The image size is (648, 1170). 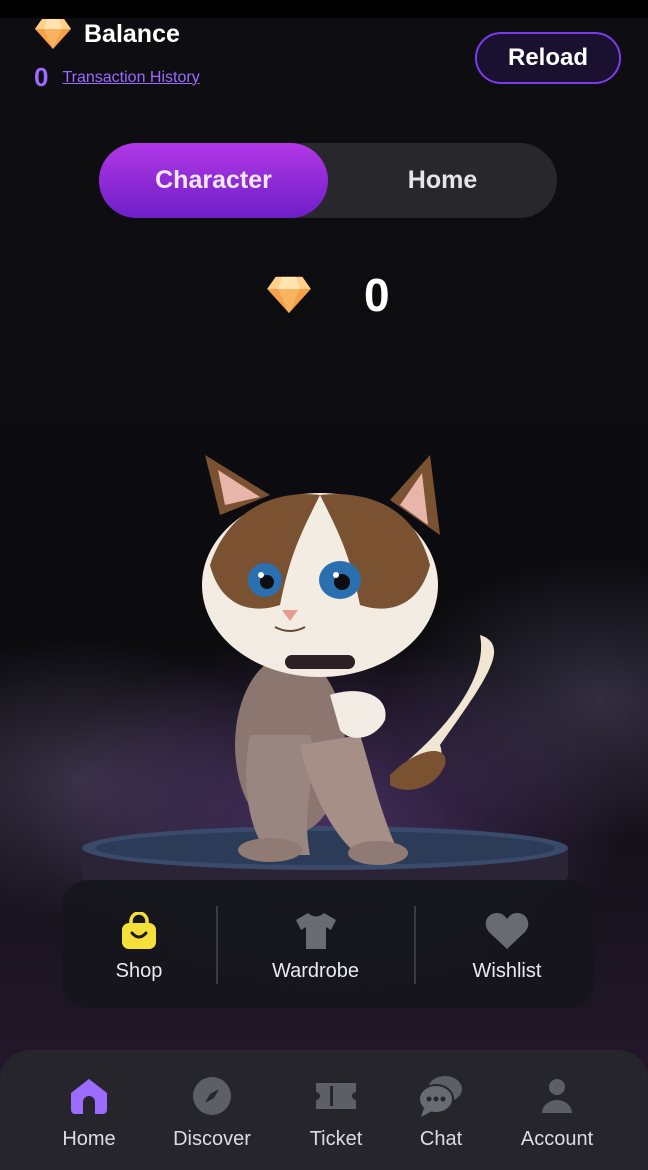 I want to click on nav-chat-label: Chat, so click(x=441, y=1139).